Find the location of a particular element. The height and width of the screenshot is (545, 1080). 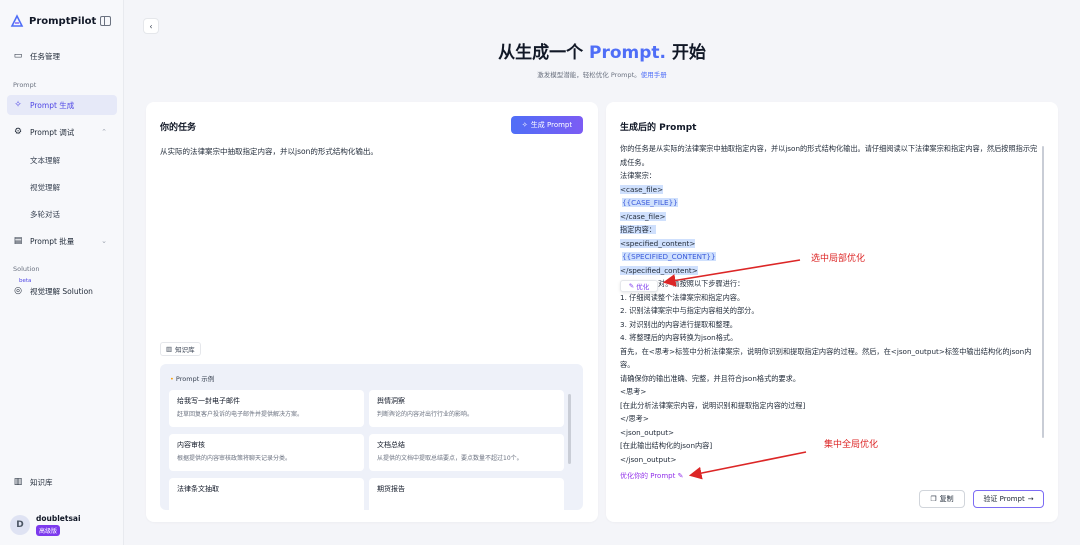

annotation-arrow-local is located at coordinates (731, 273).